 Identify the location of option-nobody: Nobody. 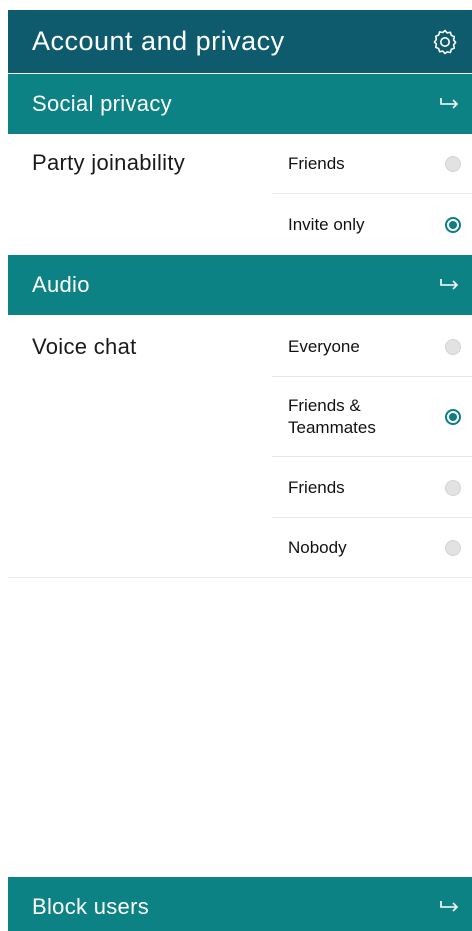
(372, 548).